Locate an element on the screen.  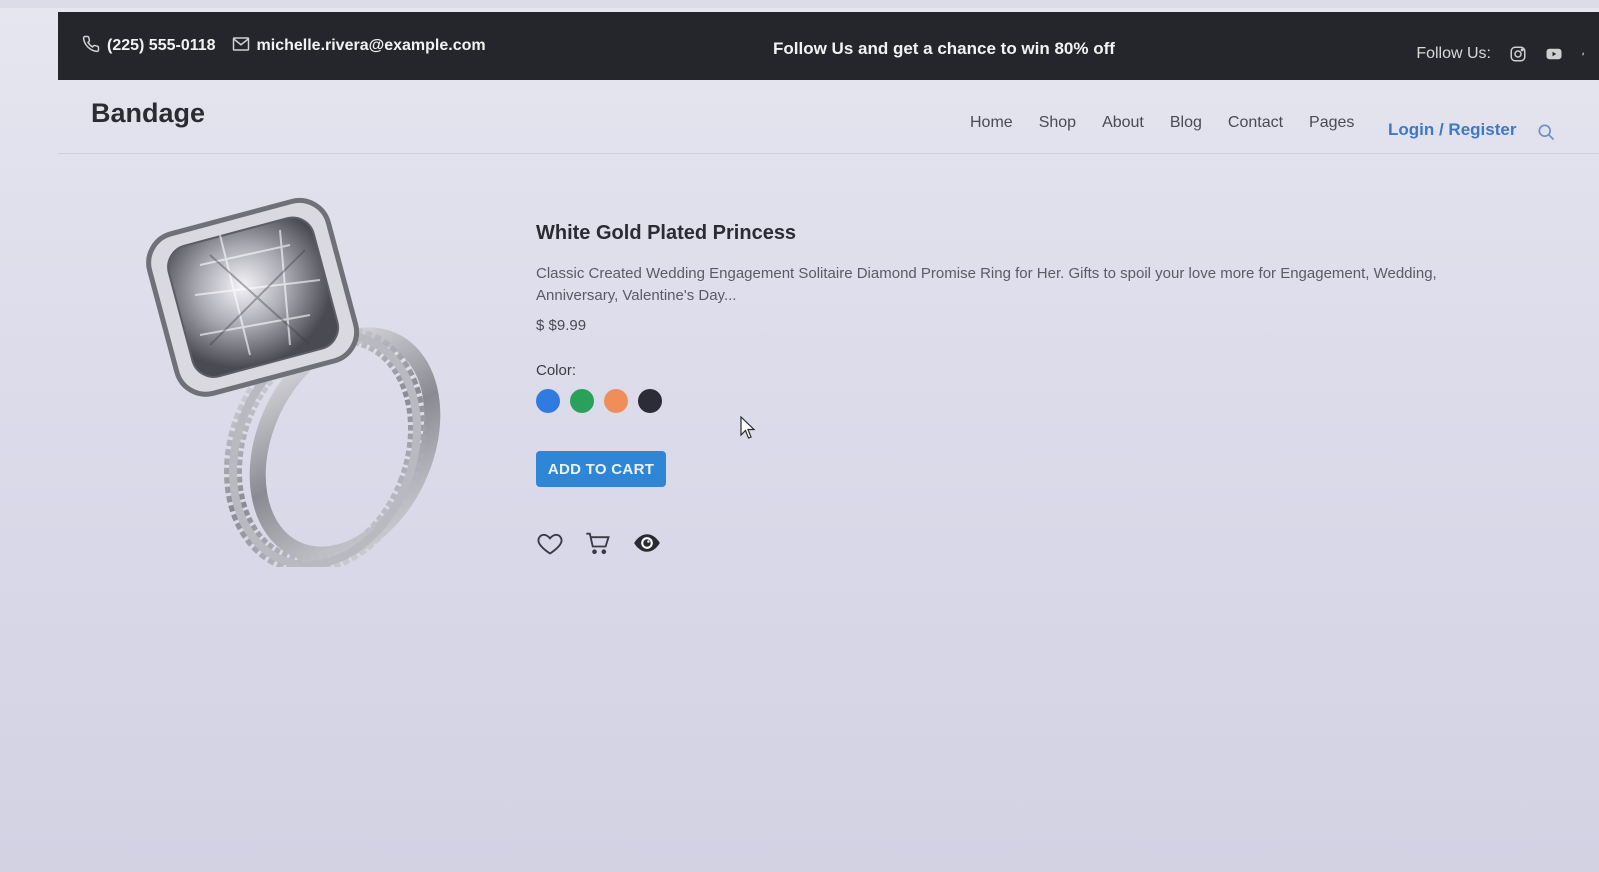
mouse-cursor-icon is located at coordinates (748, 427).